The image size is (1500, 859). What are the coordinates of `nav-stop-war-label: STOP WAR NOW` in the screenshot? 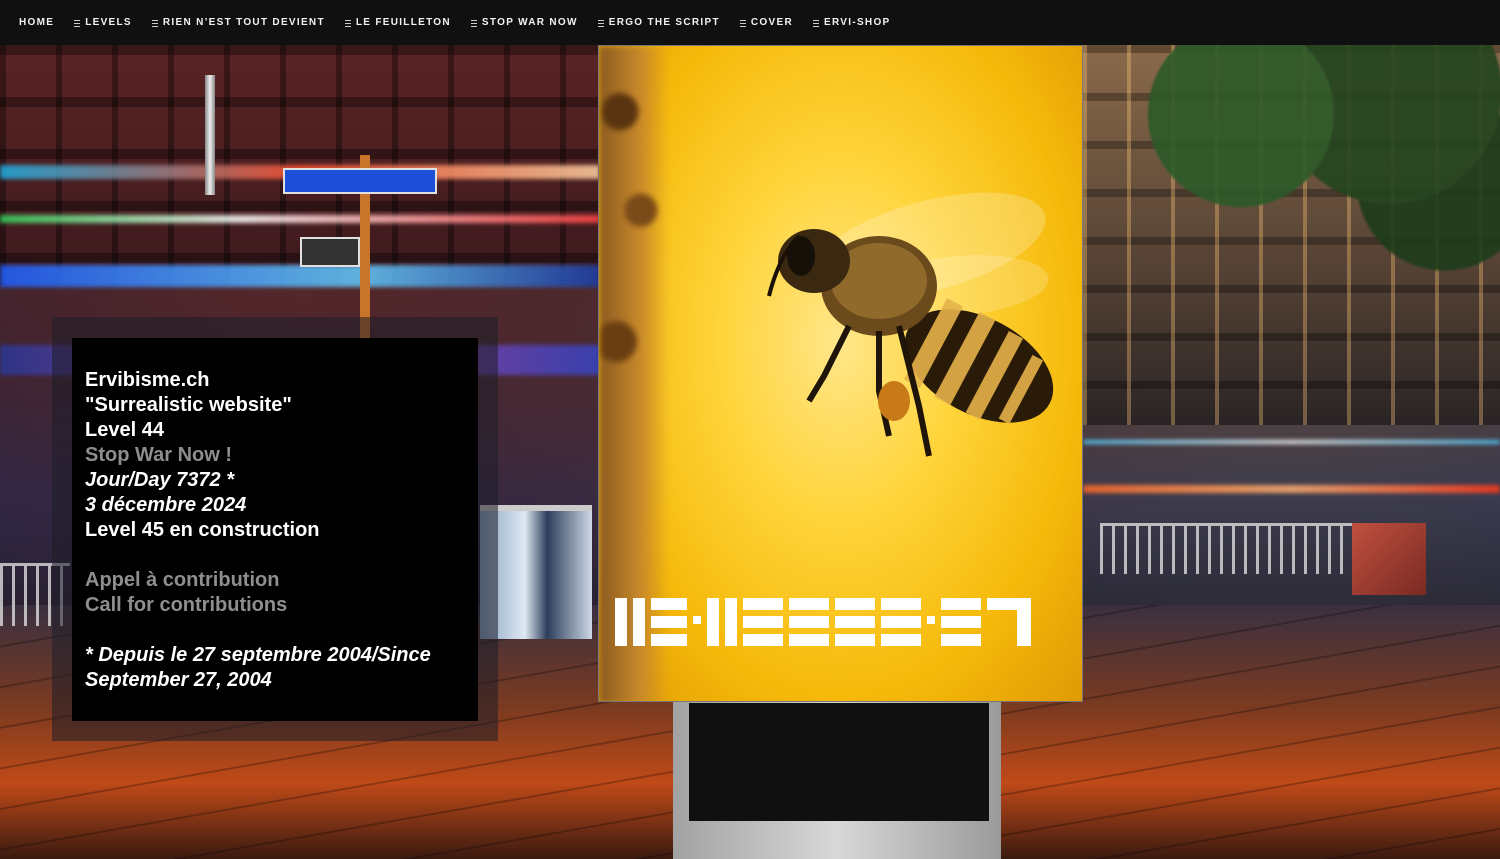 It's located at (529, 22).